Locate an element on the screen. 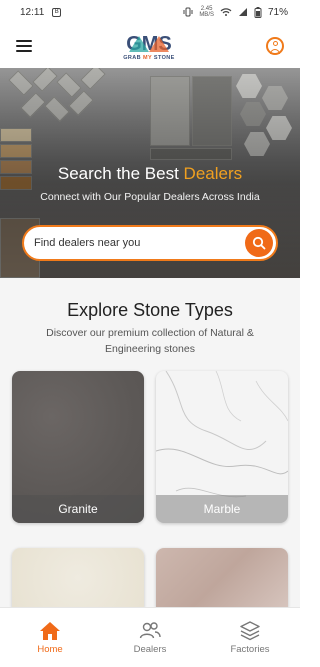 The image size is (320, 667). hero-title-highlight: Dealers is located at coordinates (213, 173).